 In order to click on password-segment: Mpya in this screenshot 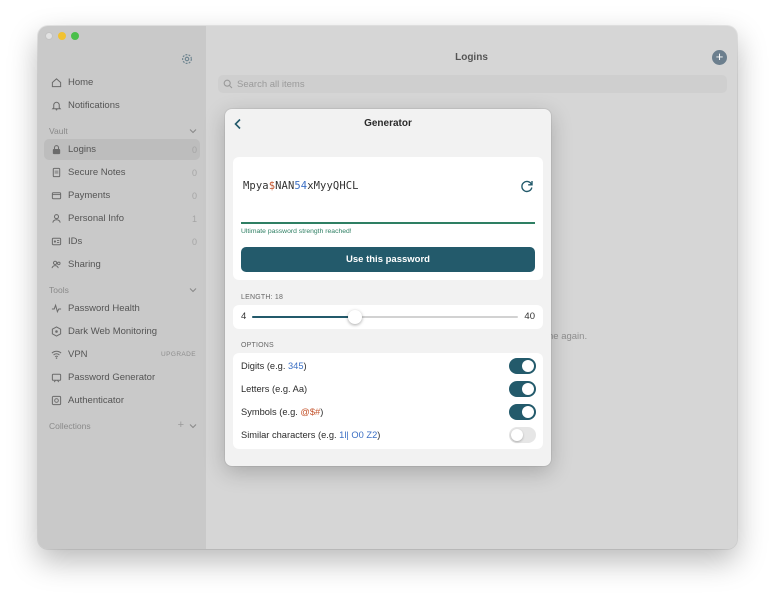, I will do `click(256, 186)`.